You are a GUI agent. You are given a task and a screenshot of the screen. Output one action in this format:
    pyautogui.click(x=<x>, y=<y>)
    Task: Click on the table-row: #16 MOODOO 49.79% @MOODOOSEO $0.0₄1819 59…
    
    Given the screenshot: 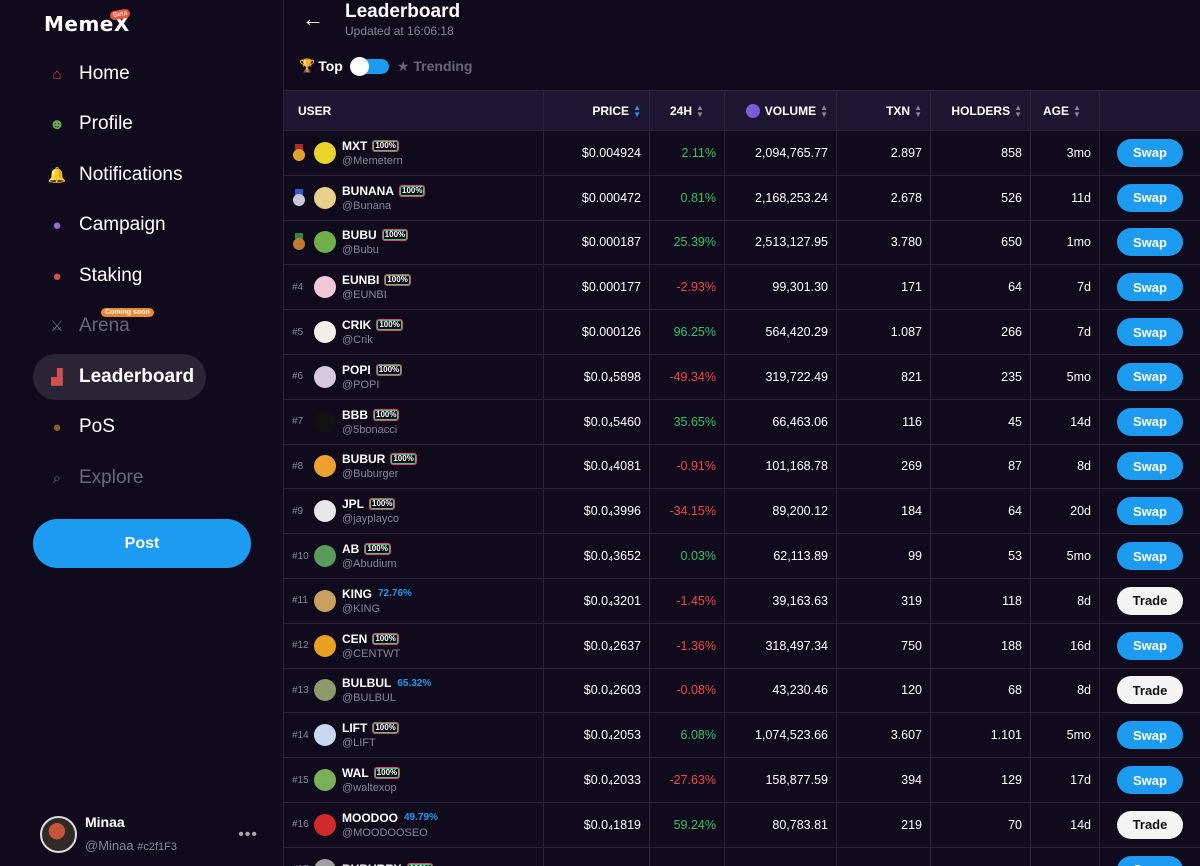 What is the action you would take?
    pyautogui.click(x=742, y=825)
    